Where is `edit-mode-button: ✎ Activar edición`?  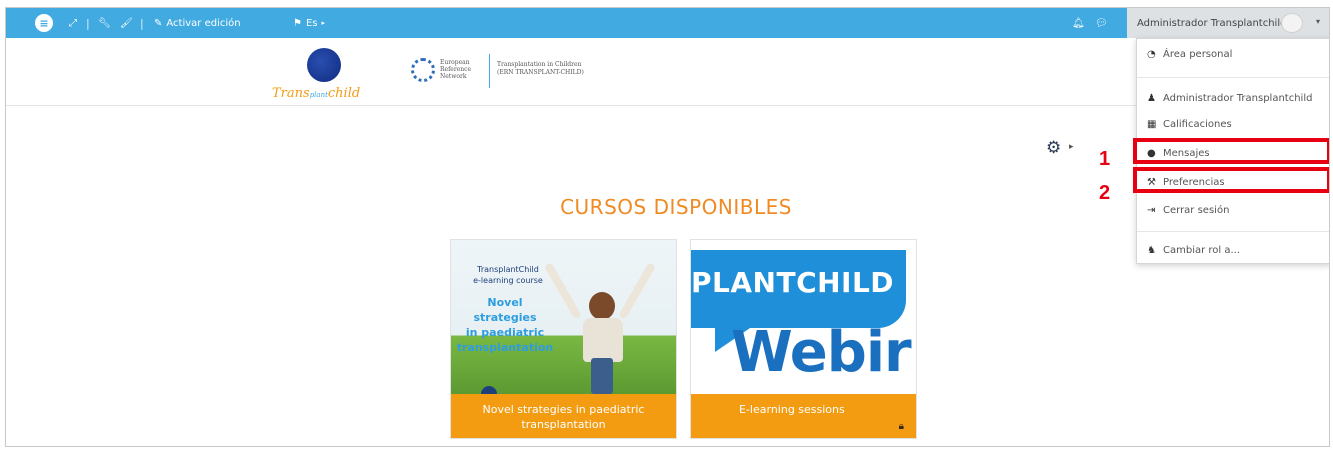
edit-mode-button: ✎ Activar edición is located at coordinates (197, 23).